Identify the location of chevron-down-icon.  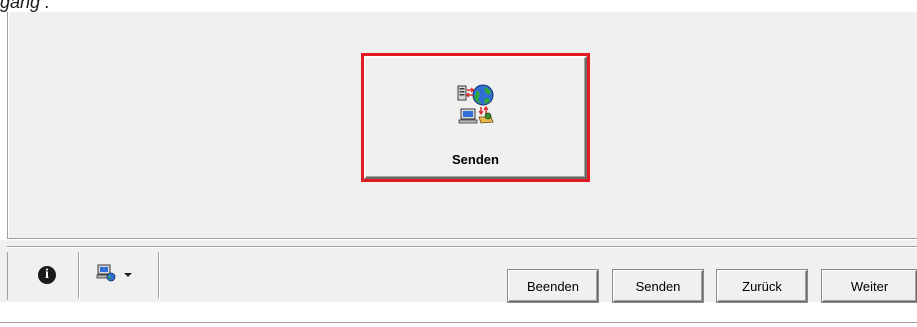
(128, 275).